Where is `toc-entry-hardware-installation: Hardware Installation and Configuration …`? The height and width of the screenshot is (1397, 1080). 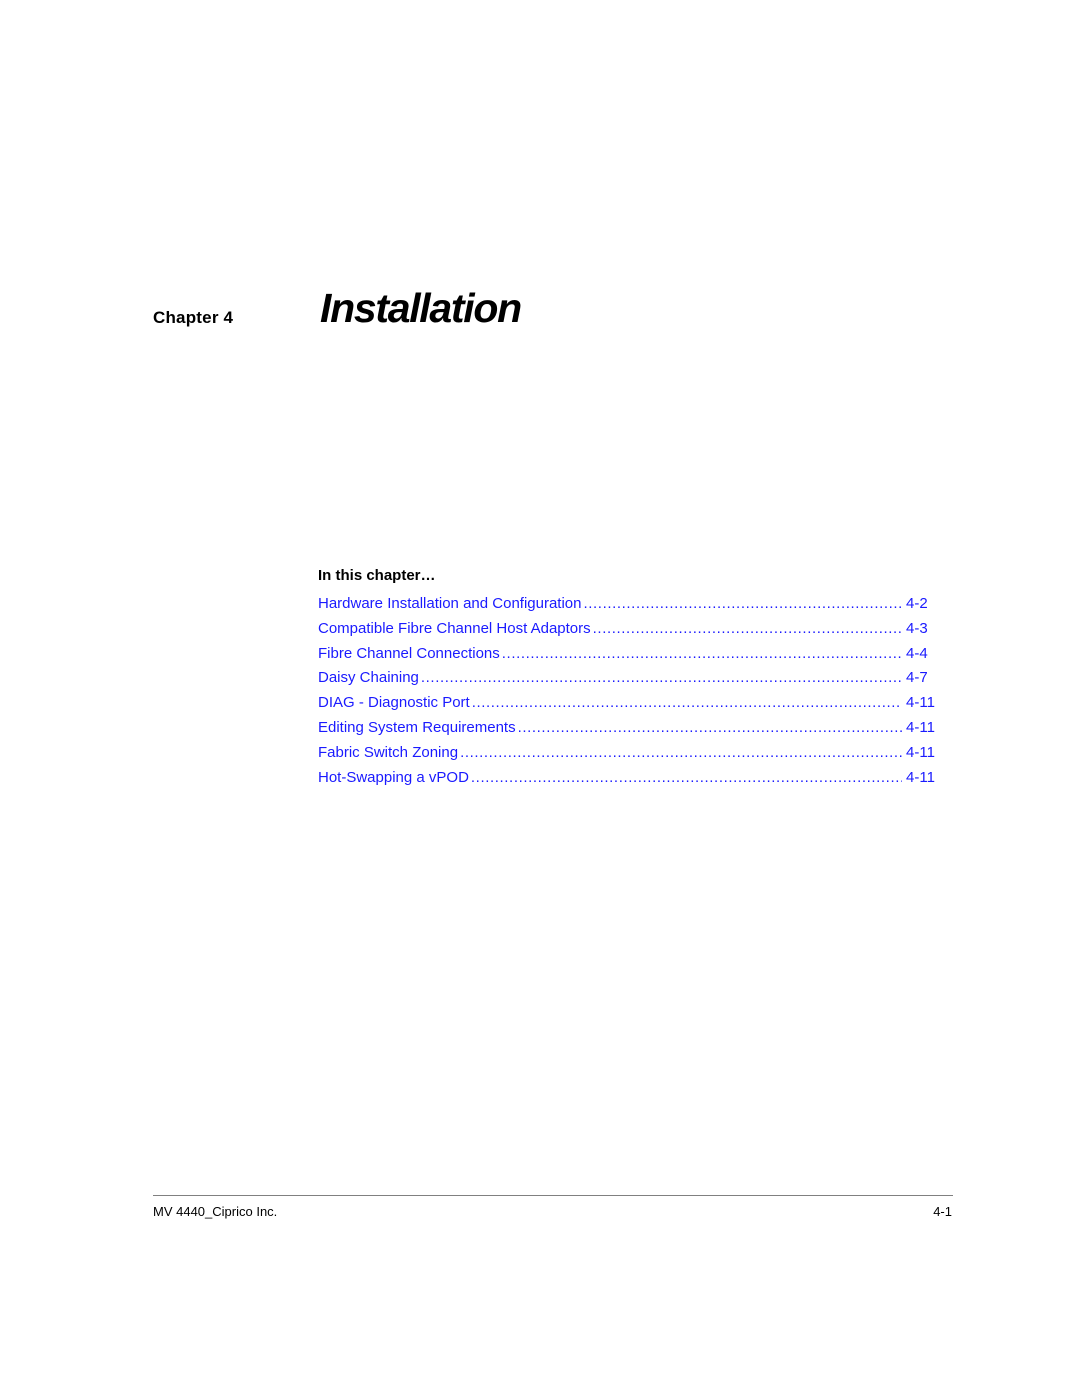 toc-entry-hardware-installation: Hardware Installation and Configuration … is located at coordinates (629, 607).